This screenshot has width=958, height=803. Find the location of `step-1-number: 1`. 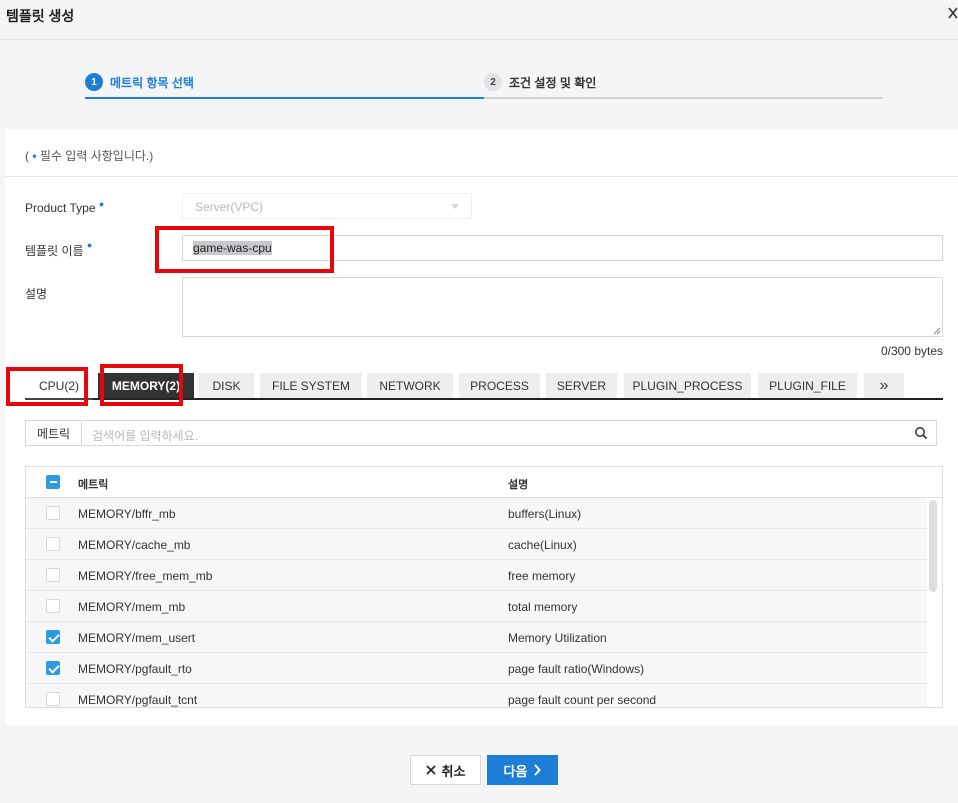

step-1-number: 1 is located at coordinates (94, 82).